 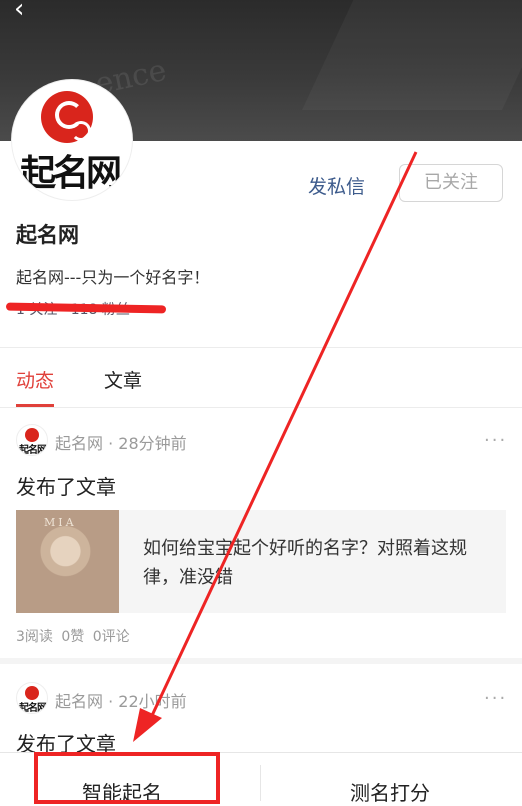 What do you see at coordinates (336, 185) in the screenshot?
I see `send-message-button: 发私信` at bounding box center [336, 185].